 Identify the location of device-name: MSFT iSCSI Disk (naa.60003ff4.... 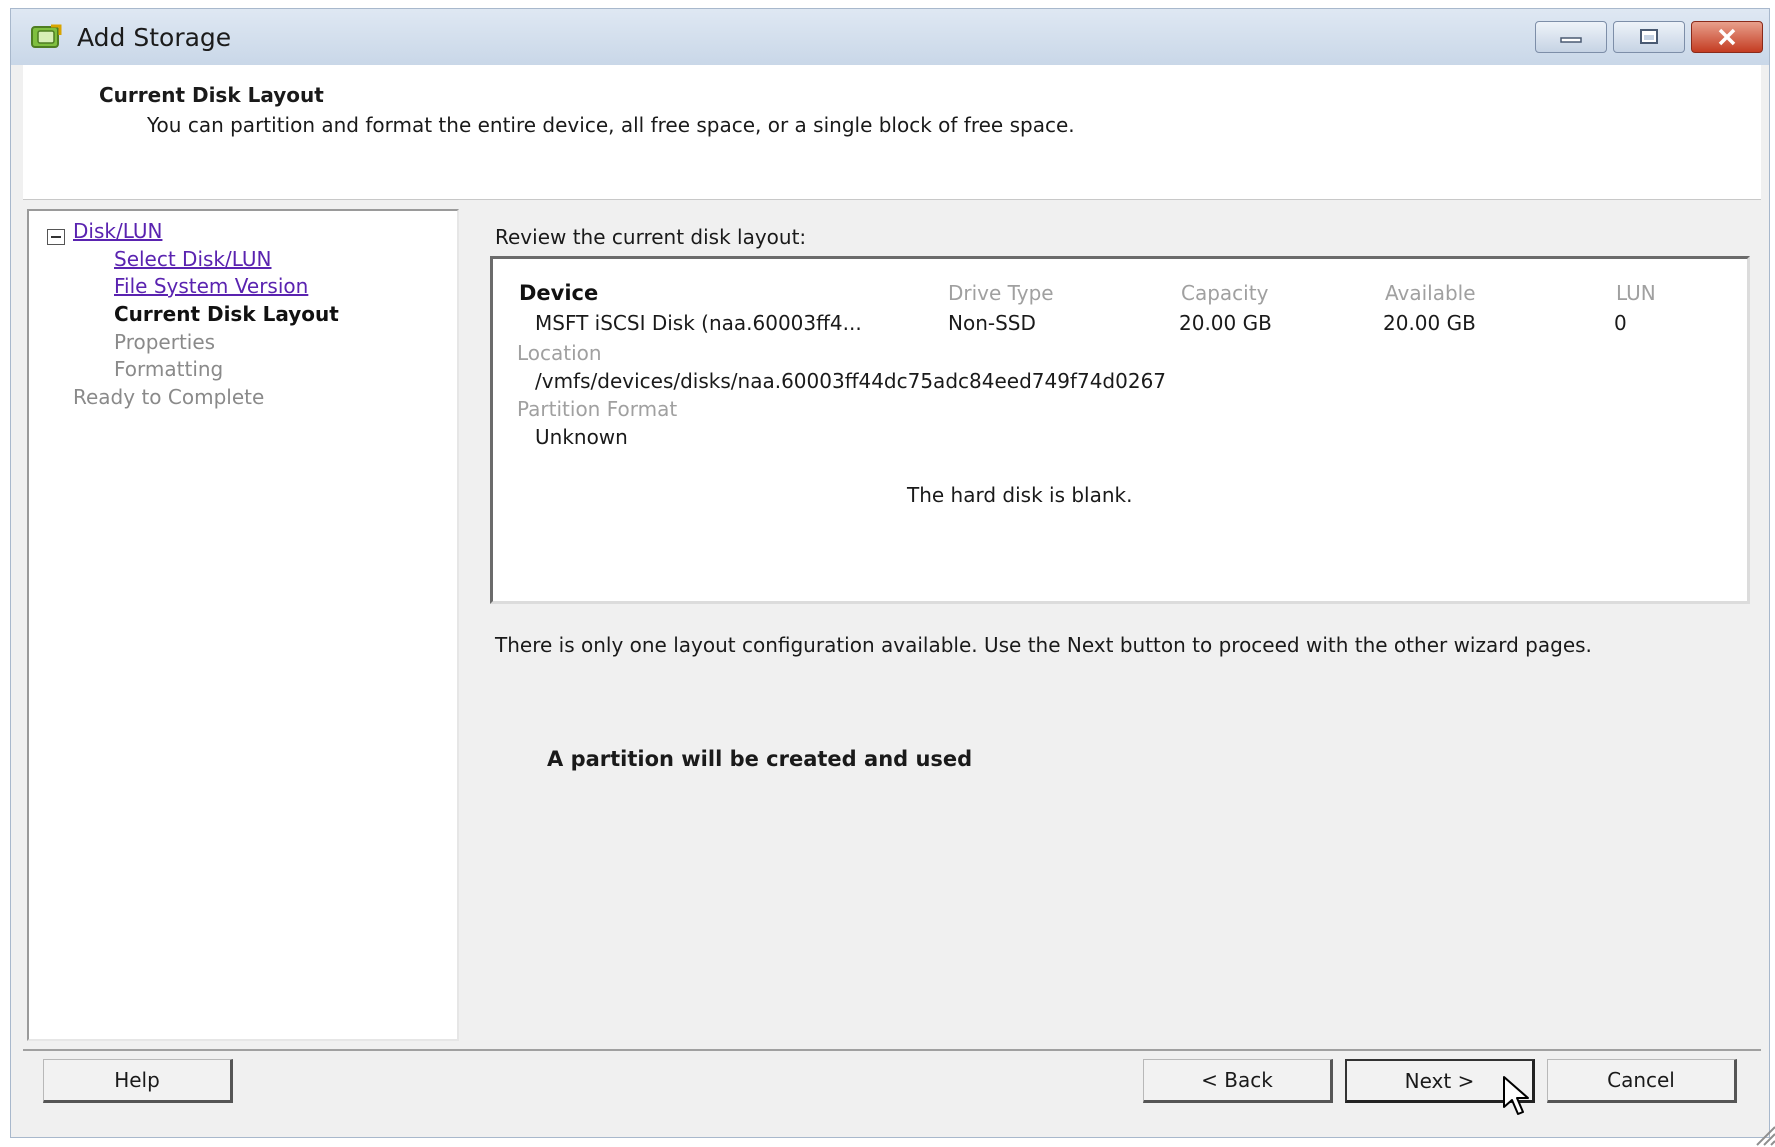
(698, 323).